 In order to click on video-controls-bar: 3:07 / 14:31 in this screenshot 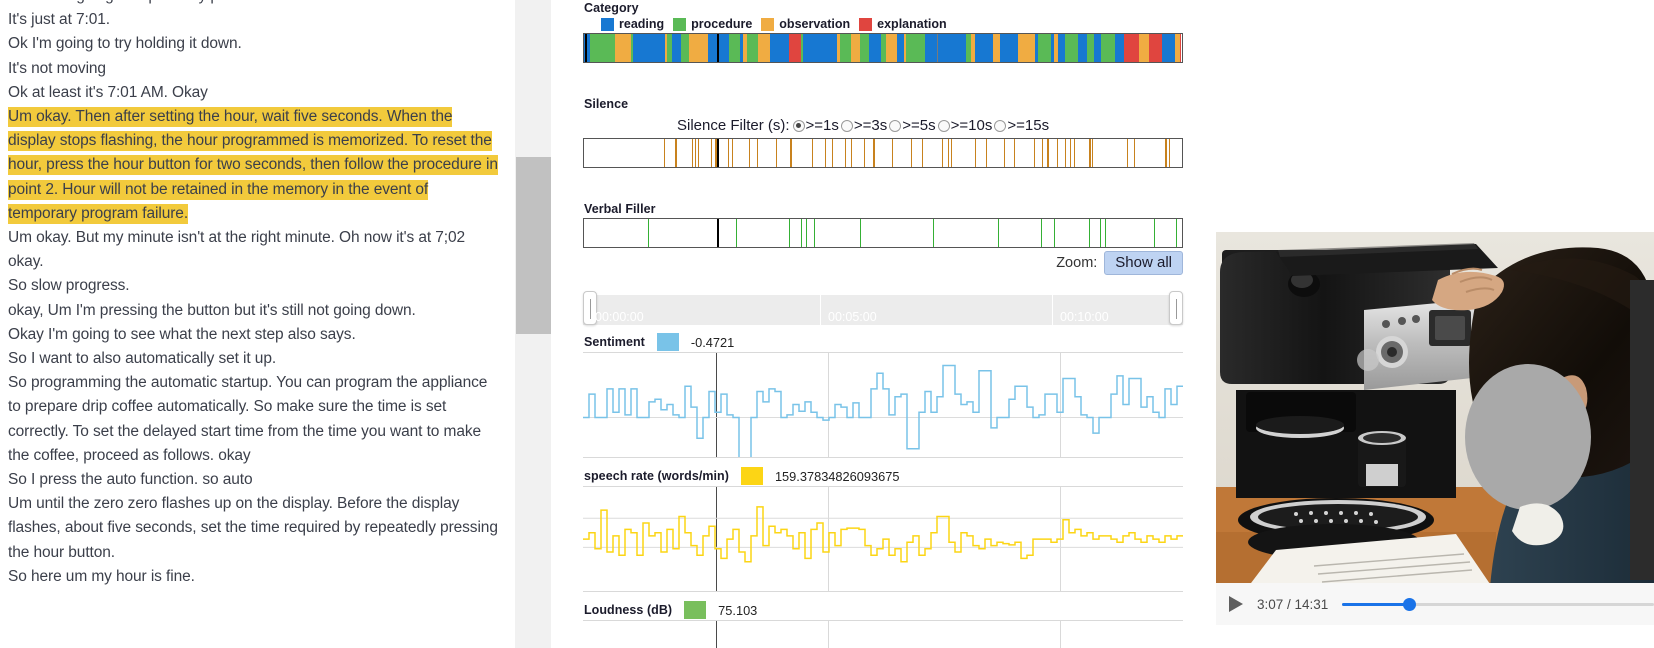, I will do `click(1435, 604)`.